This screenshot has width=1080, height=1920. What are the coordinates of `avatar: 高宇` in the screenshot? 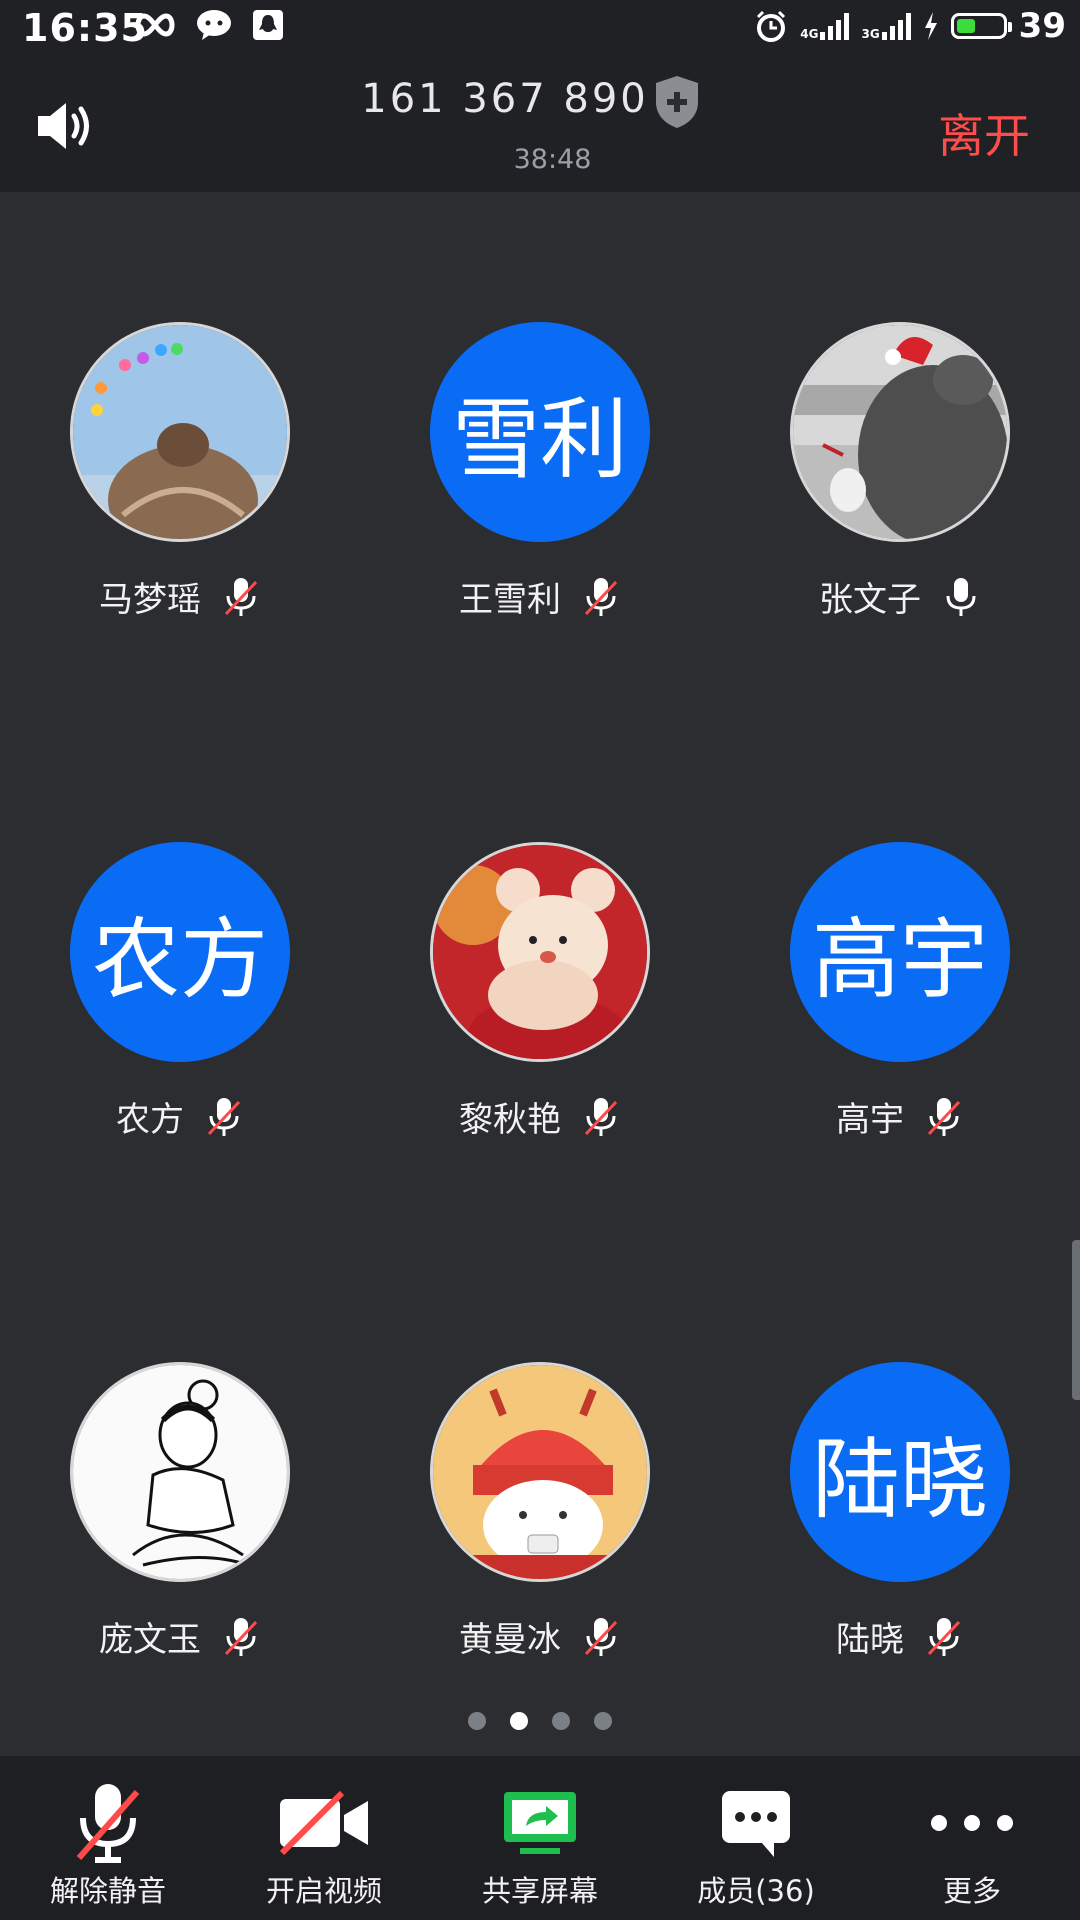 It's located at (900, 952).